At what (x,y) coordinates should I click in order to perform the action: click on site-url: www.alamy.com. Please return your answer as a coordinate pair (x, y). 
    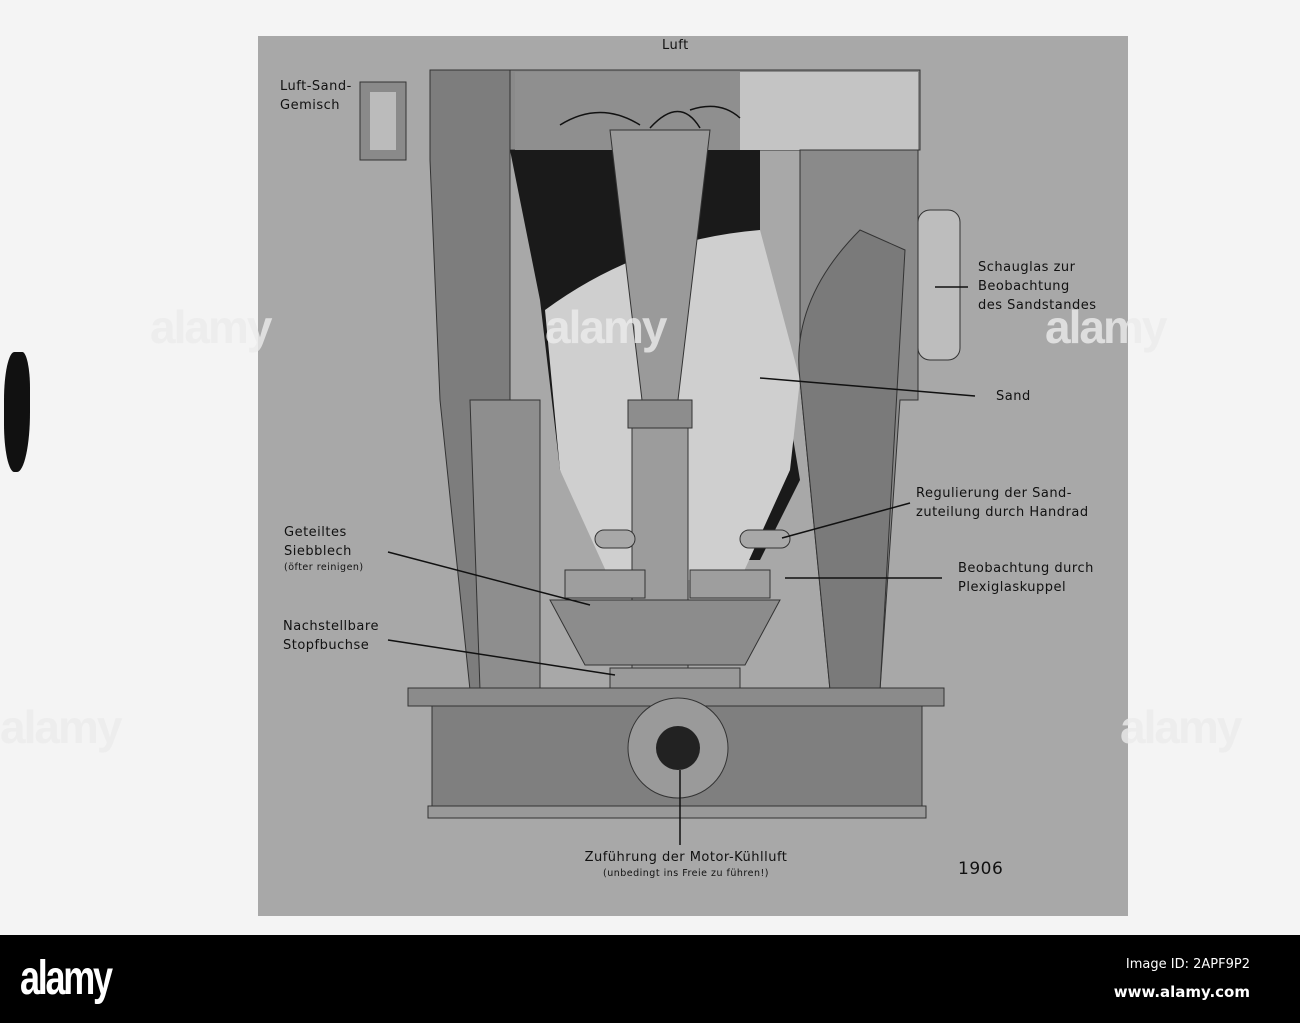
    Looking at the image, I should click on (1181, 992).